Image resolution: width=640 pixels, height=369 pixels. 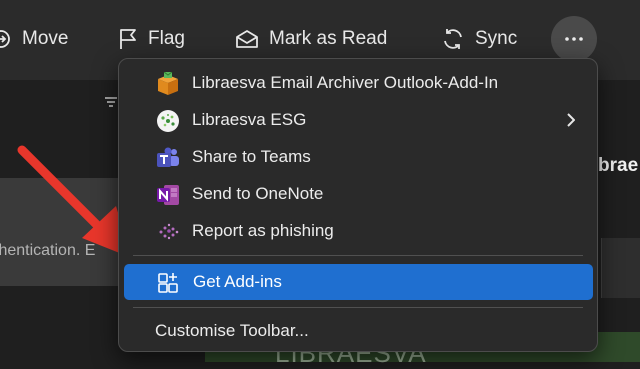 What do you see at coordinates (358, 120) in the screenshot?
I see `menu-item-libraesva-esg: Libraesva ESG` at bounding box center [358, 120].